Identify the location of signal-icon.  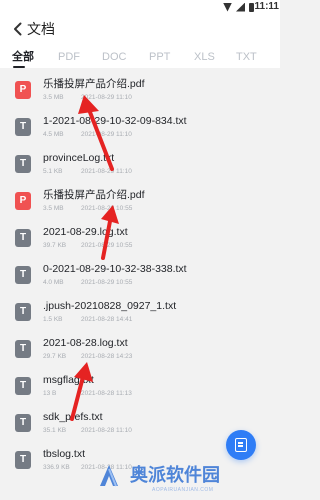
(240, 7).